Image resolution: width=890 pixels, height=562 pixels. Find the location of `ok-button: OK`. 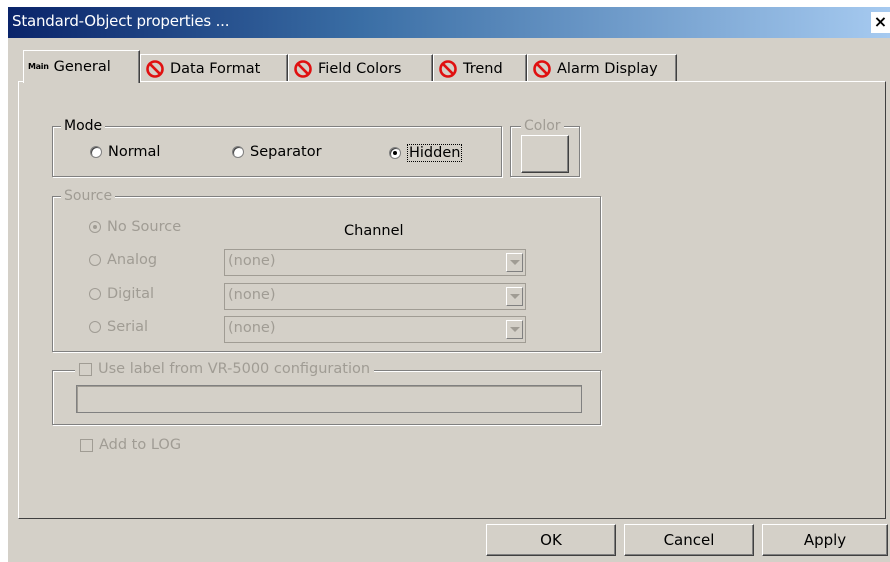

ok-button: OK is located at coordinates (551, 540).